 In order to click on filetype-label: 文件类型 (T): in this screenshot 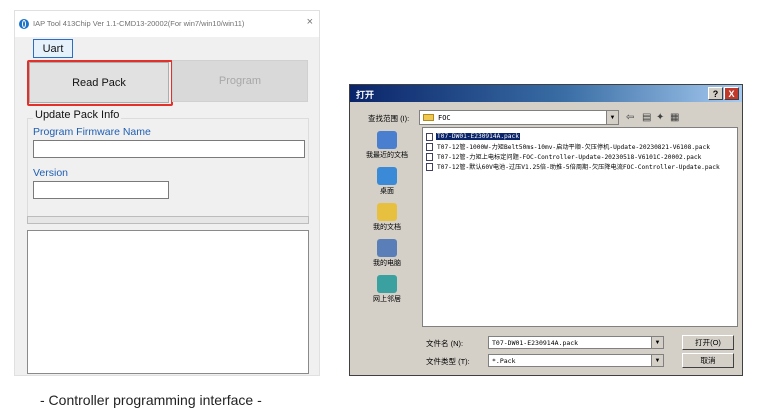, I will do `click(448, 361)`.